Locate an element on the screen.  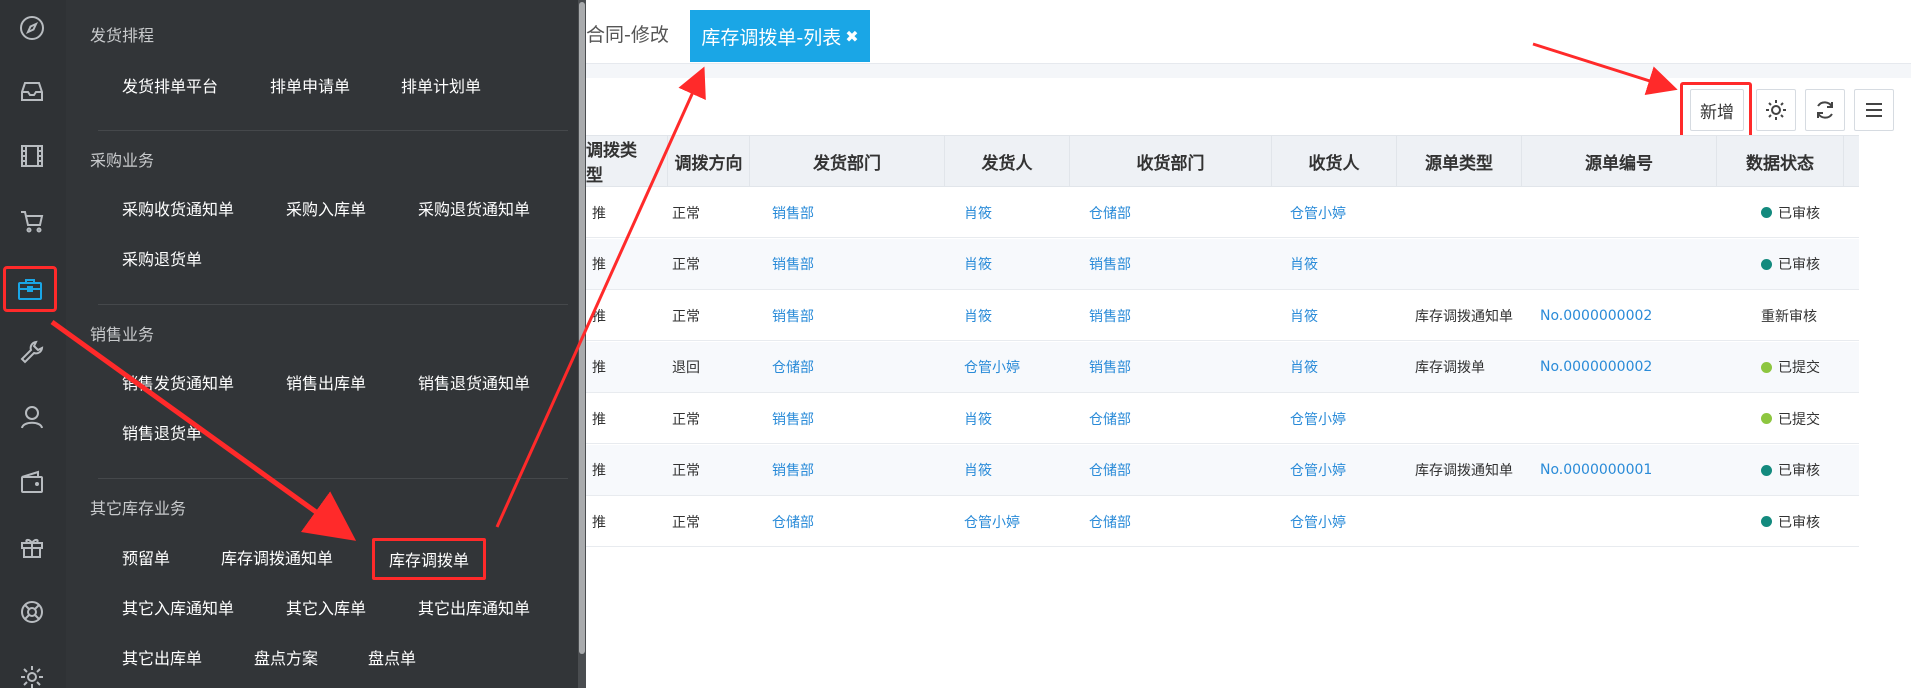
briefcase-icon is located at coordinates (30, 289).